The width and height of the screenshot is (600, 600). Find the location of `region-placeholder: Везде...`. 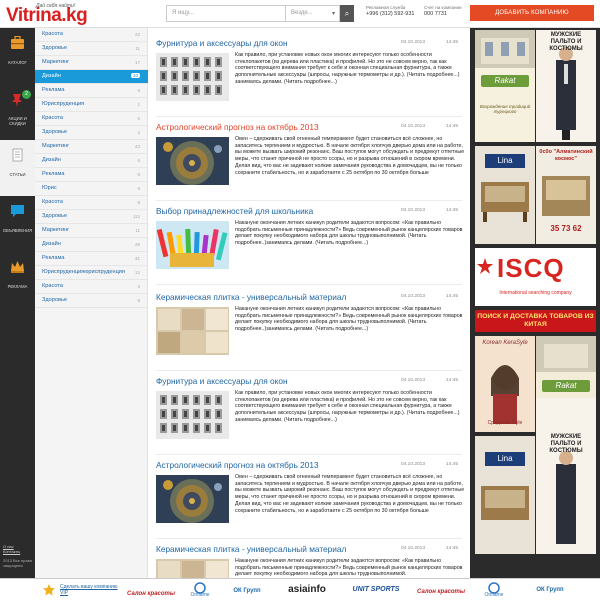

region-placeholder: Везде... is located at coordinates (302, 13).